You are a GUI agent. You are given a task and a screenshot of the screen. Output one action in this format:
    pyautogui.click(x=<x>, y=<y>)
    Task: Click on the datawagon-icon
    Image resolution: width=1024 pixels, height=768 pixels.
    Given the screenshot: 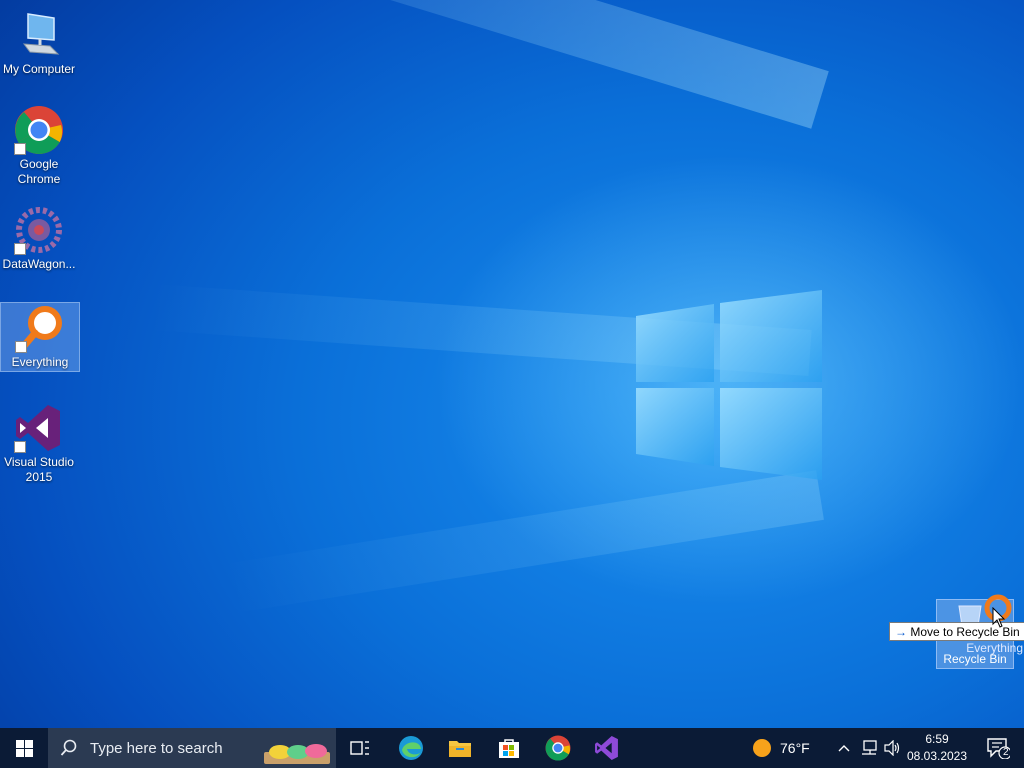 What is the action you would take?
    pyautogui.click(x=39, y=230)
    